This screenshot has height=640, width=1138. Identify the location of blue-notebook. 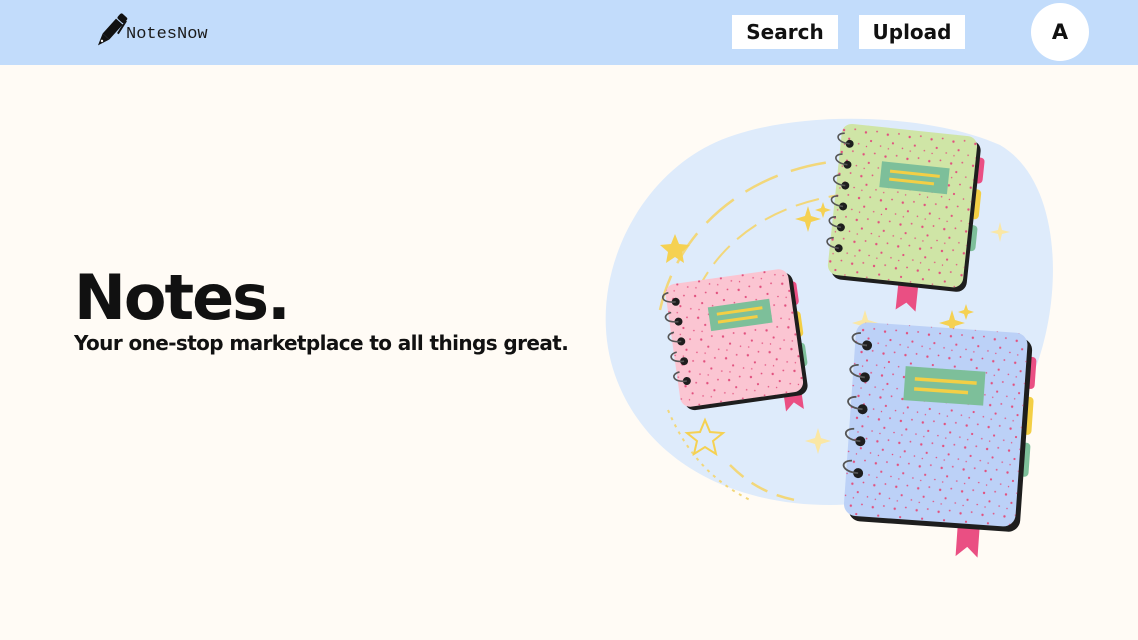
(939, 440).